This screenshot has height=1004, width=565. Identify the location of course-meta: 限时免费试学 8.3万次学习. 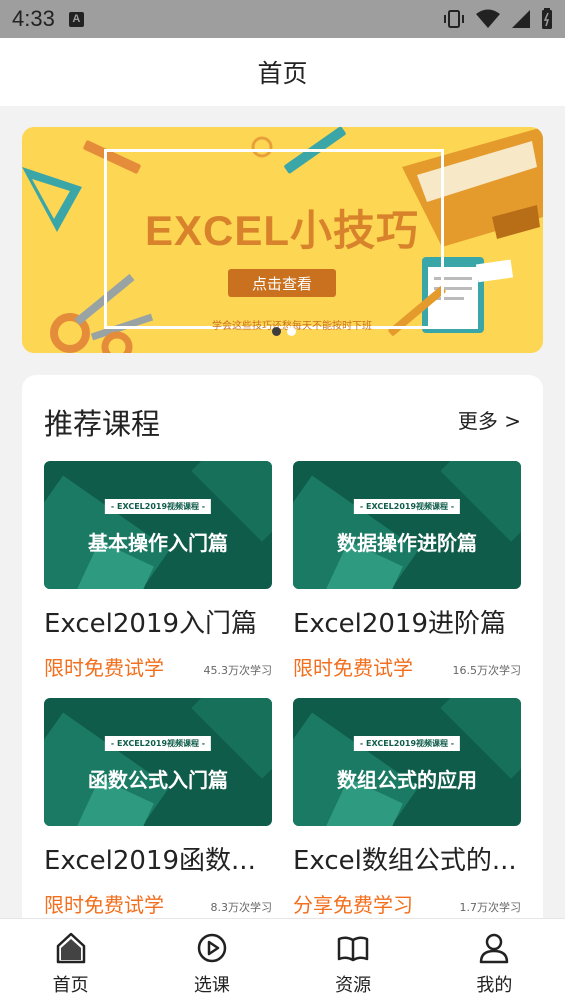
(158, 903).